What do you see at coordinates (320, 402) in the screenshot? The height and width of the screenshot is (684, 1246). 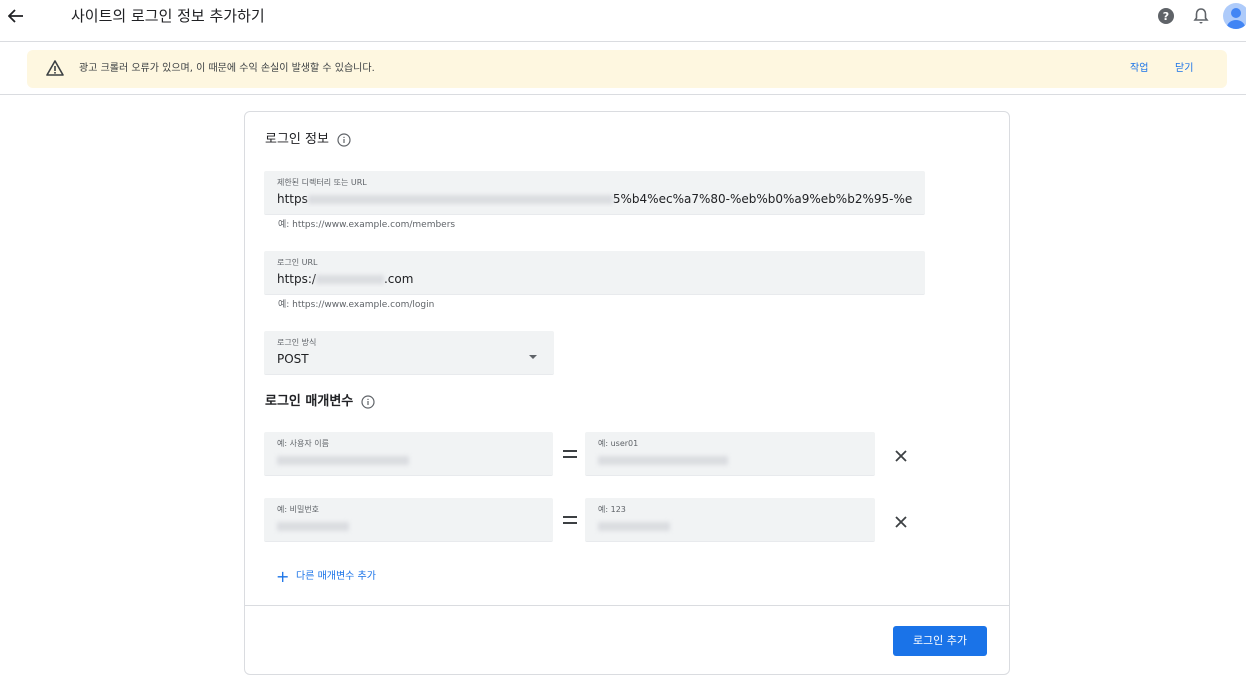 I see `login-params-heading: 로그인 매개변수` at bounding box center [320, 402].